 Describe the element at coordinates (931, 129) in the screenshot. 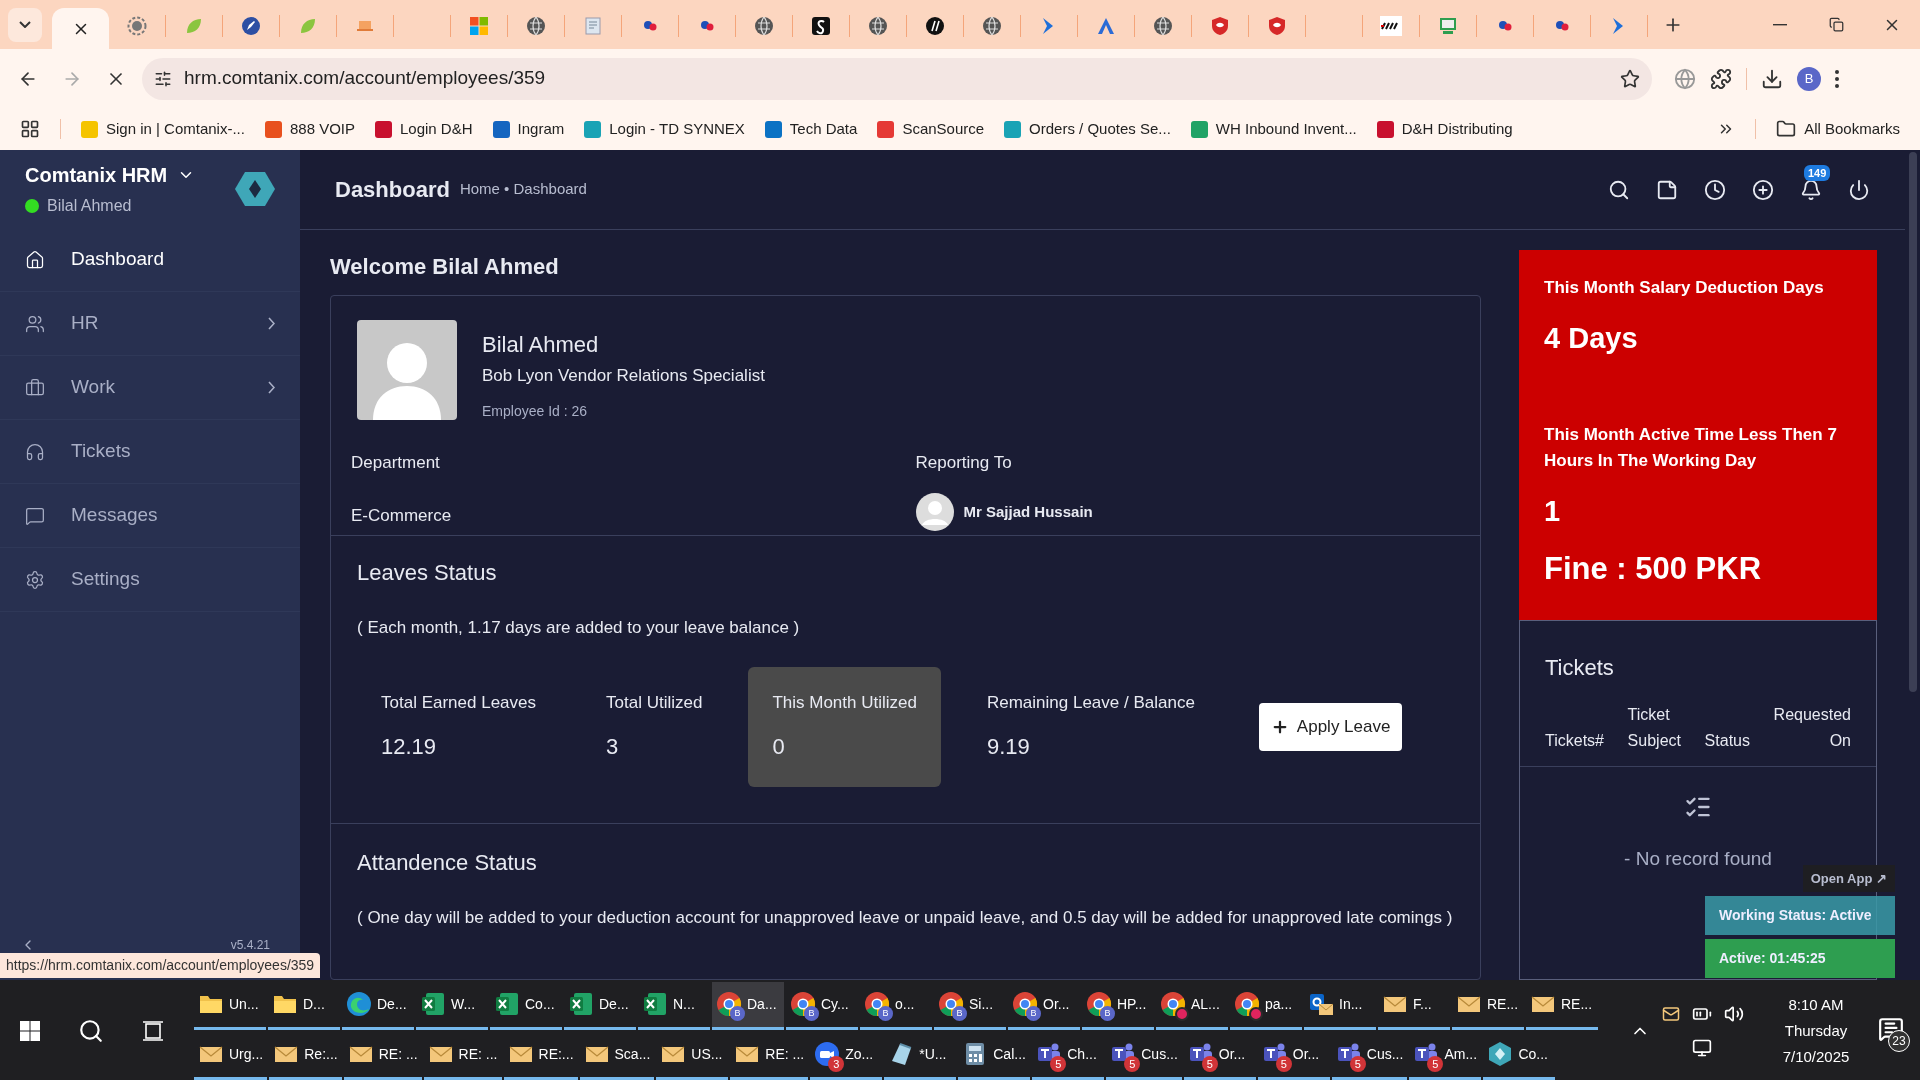

I see `bookmark-item: ScanSource` at that location.